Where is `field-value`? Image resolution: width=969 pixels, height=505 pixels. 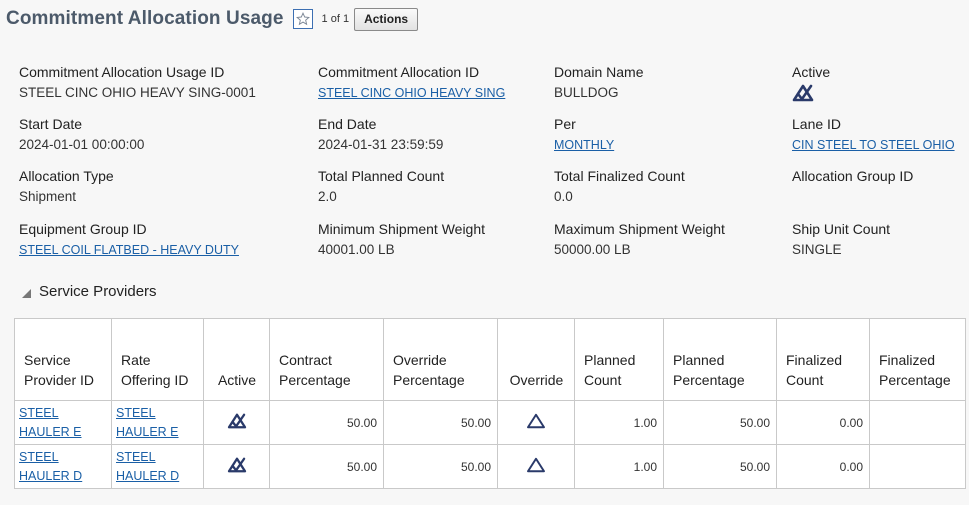
field-value is located at coordinates (811, 95).